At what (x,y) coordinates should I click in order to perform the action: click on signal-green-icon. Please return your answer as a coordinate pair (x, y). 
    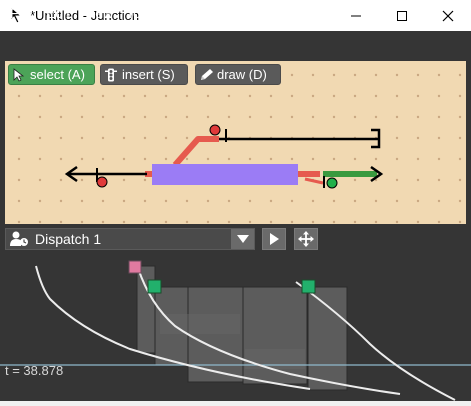
    Looking at the image, I should click on (332, 183).